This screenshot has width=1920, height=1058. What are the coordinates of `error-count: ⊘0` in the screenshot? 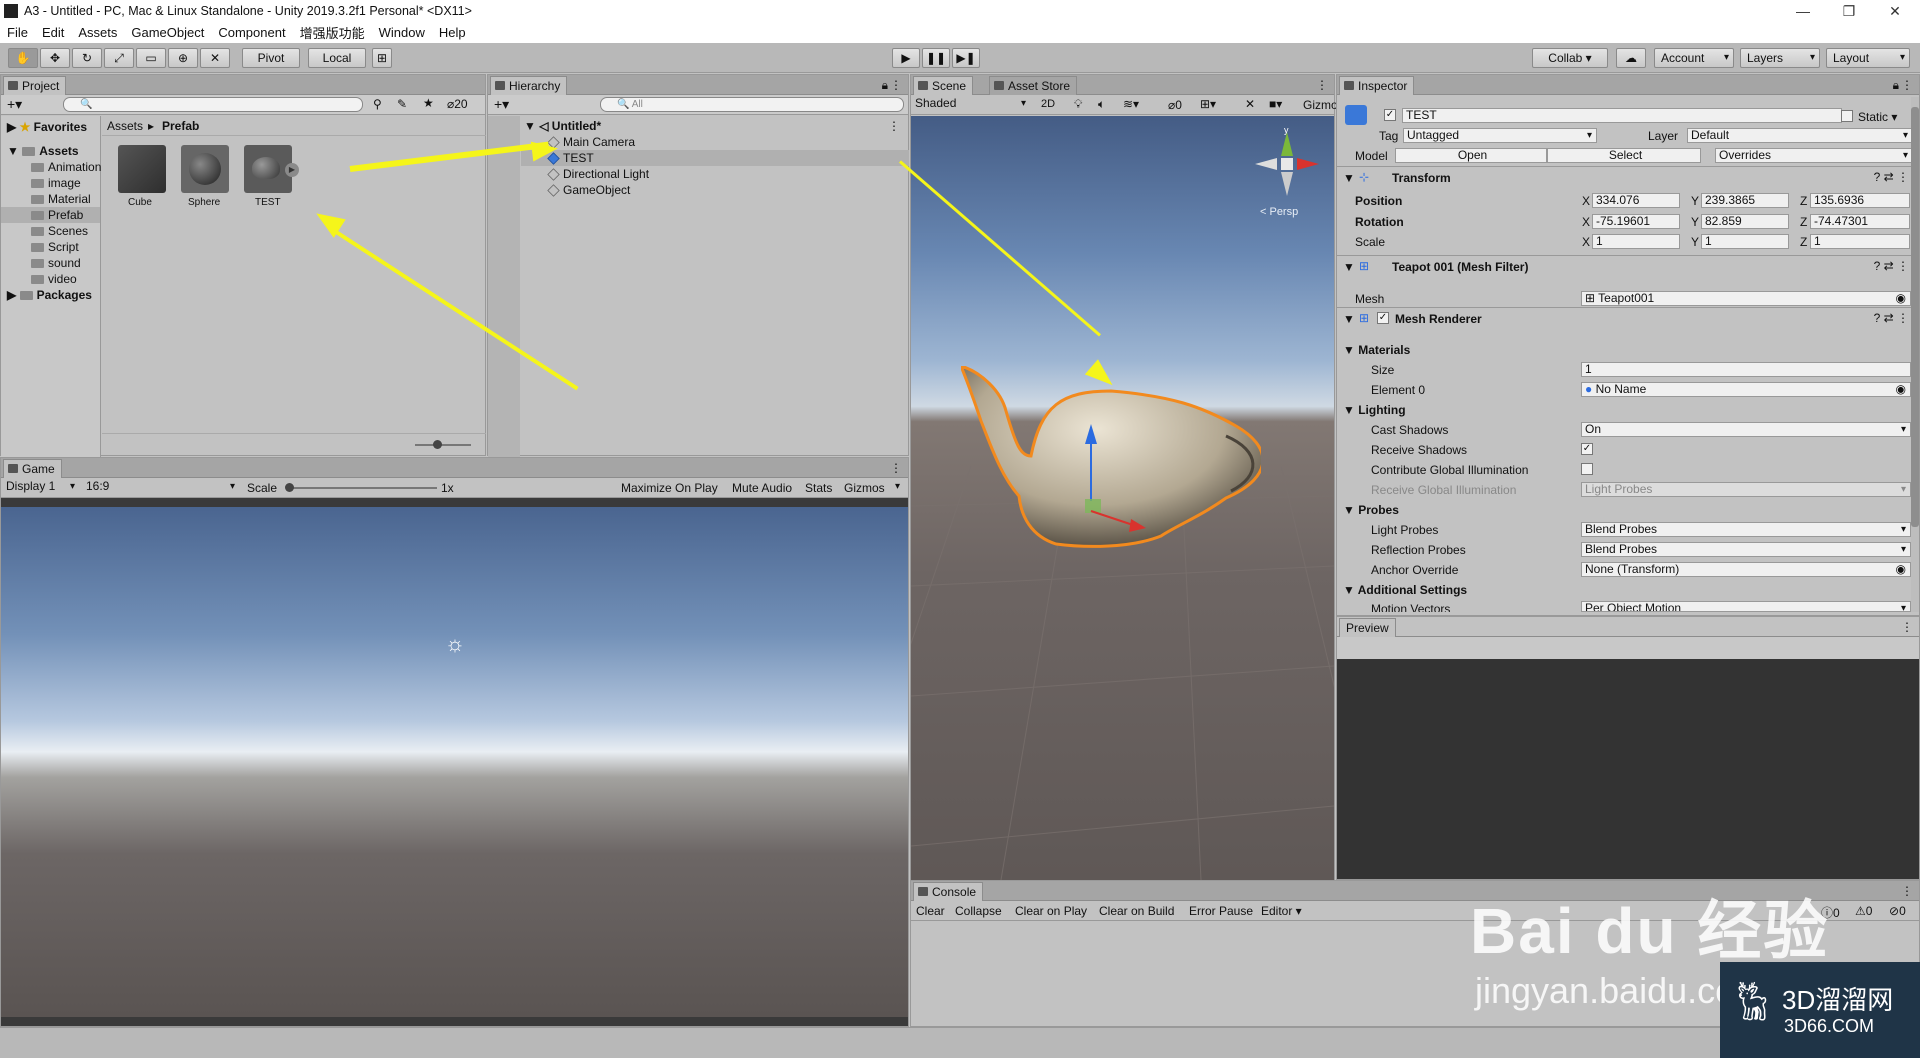 It's located at (1897, 911).